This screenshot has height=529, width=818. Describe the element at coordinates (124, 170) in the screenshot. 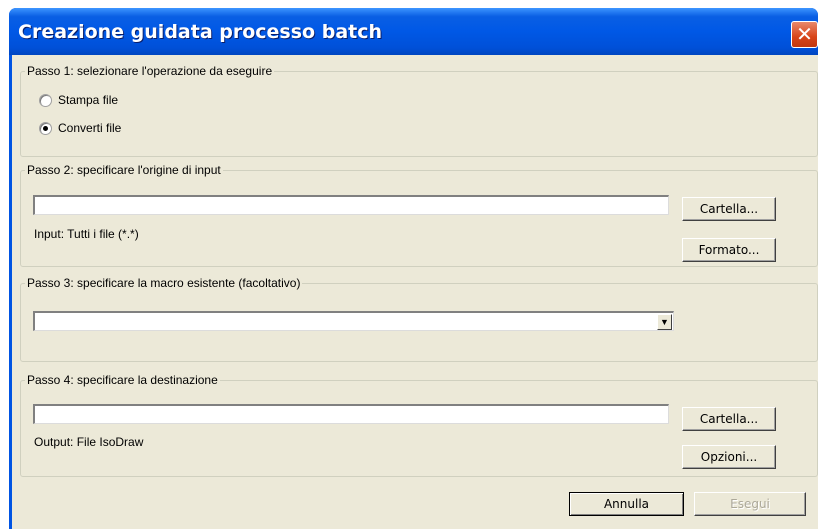

I see `step2-legend: Passo 2: specificare l'origine di input` at that location.